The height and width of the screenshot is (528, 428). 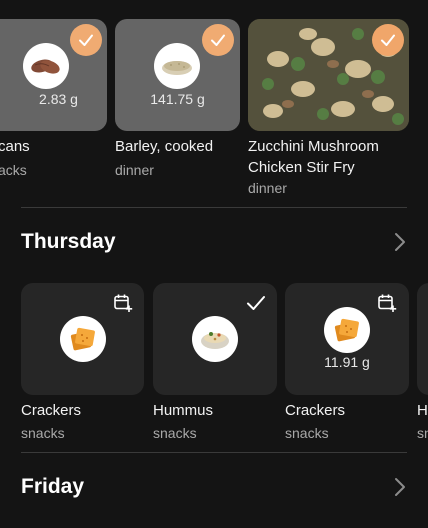 What do you see at coordinates (328, 75) in the screenshot?
I see `food-card-stir-fry` at bounding box center [328, 75].